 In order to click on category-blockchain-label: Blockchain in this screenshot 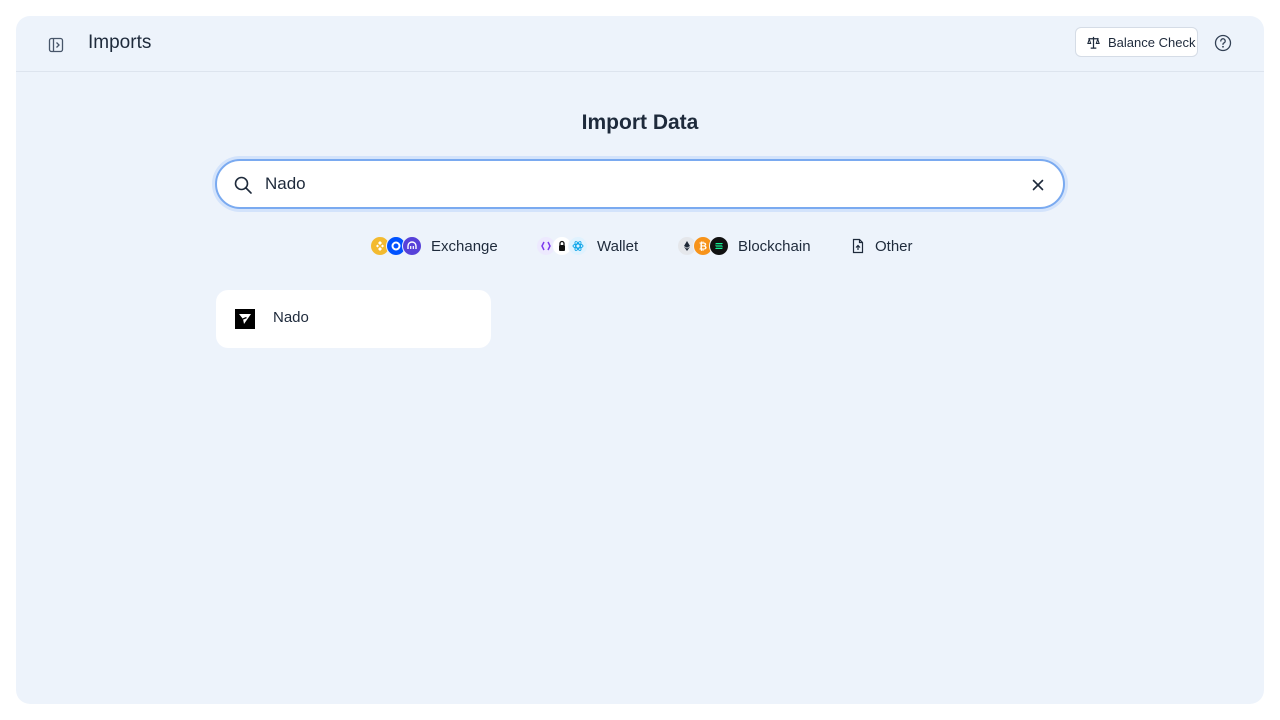, I will do `click(774, 246)`.